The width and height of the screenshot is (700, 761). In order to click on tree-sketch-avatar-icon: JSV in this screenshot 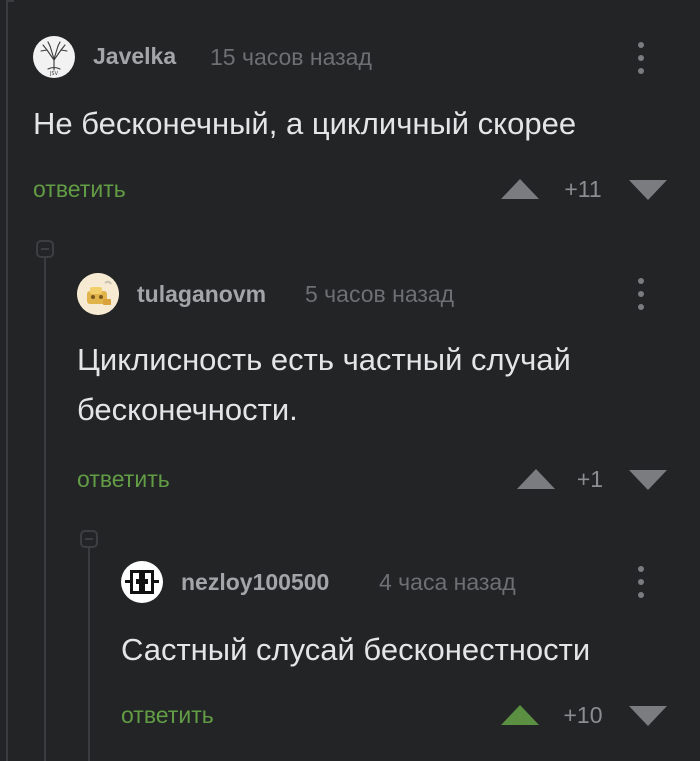, I will do `click(54, 59)`.